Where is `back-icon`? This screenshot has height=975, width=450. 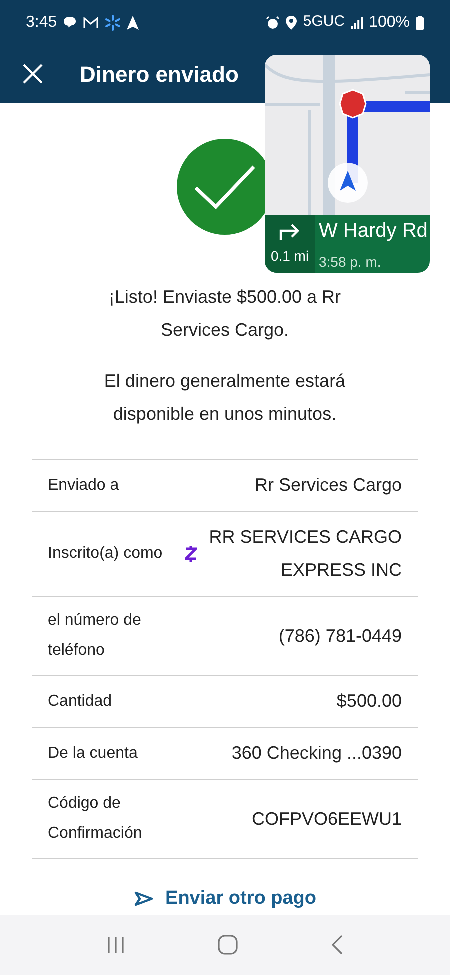 back-icon is located at coordinates (337, 945).